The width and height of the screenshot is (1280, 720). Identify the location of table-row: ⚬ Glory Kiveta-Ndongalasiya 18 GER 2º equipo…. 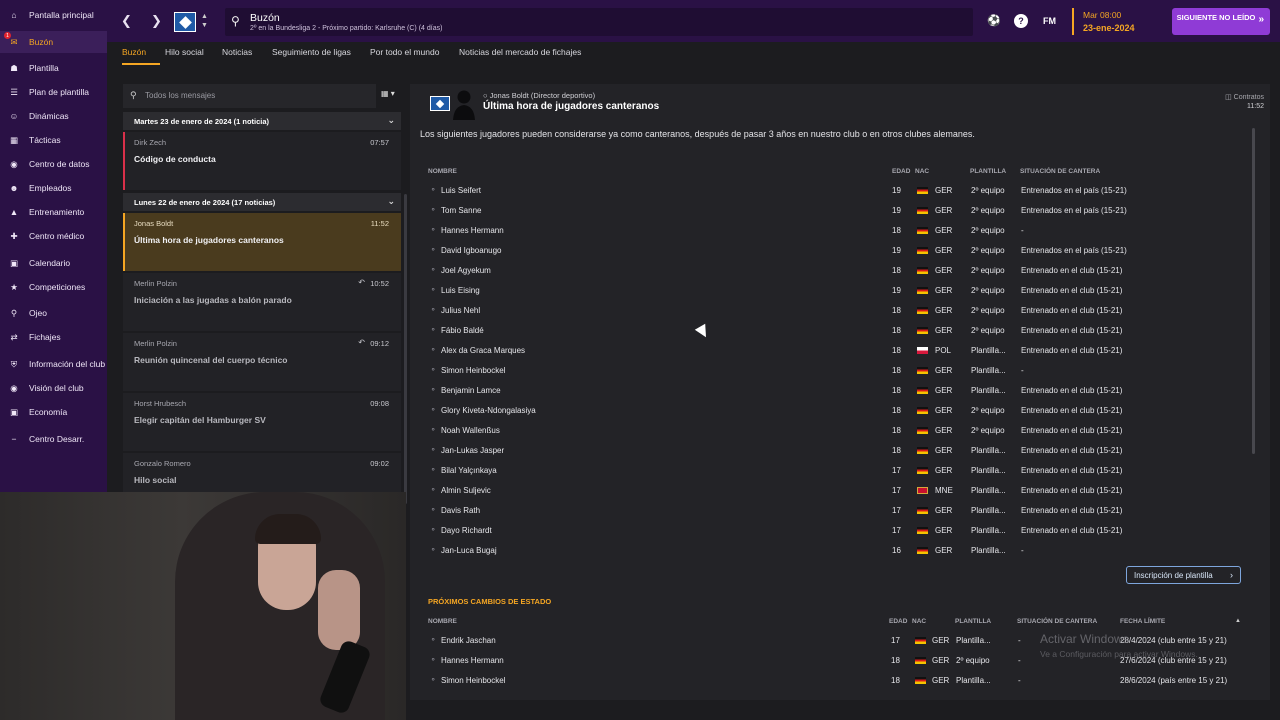
(833, 410).